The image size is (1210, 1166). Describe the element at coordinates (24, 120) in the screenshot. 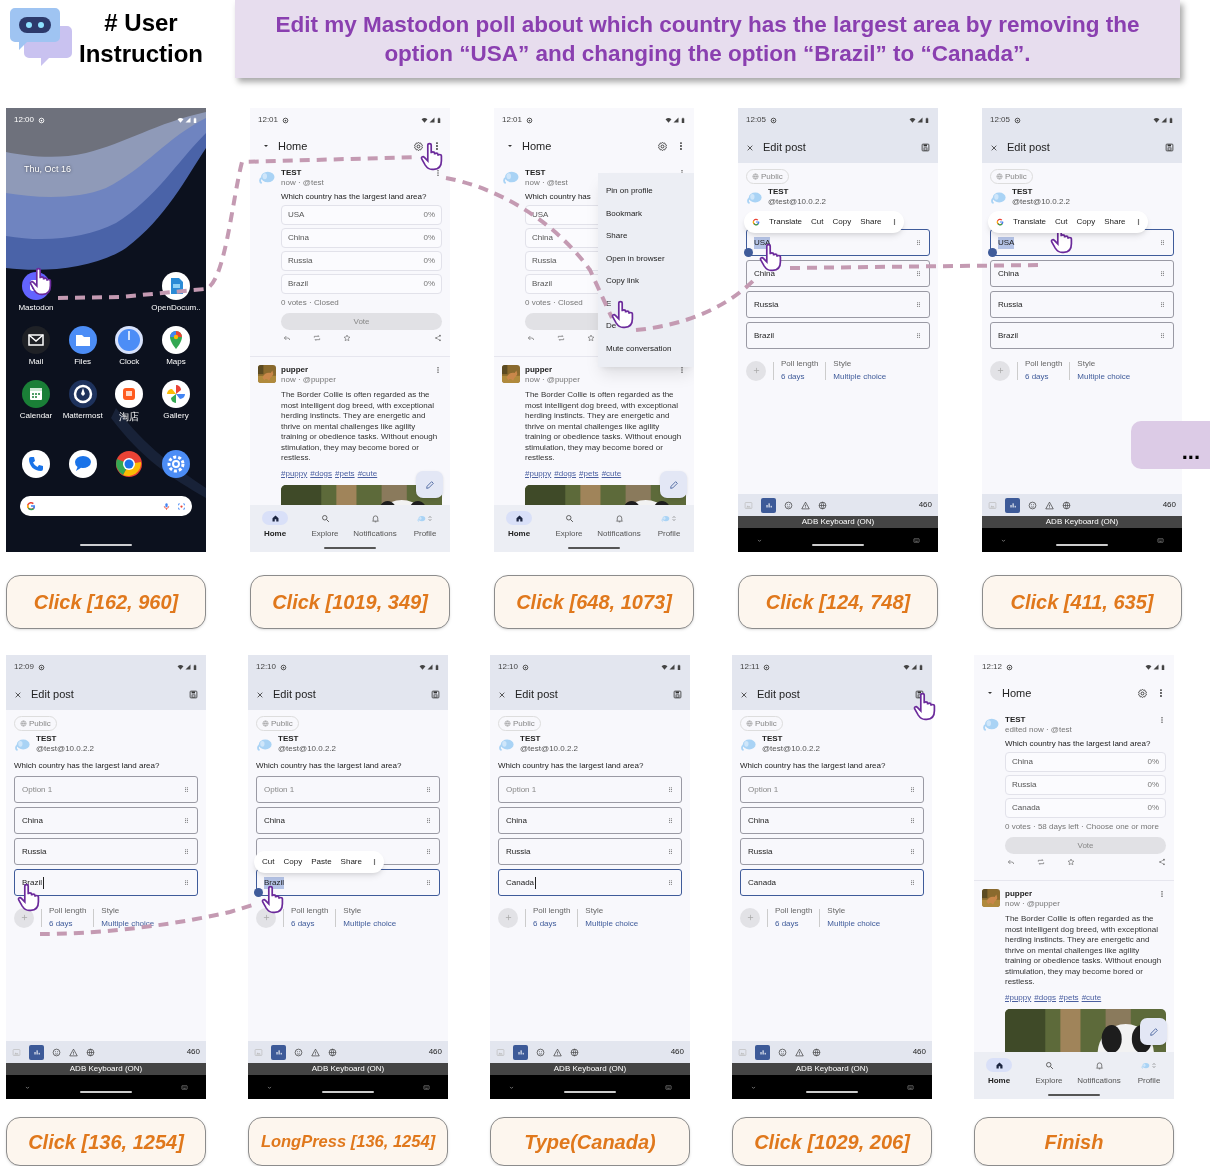

I see `status-time: 12:00` at that location.